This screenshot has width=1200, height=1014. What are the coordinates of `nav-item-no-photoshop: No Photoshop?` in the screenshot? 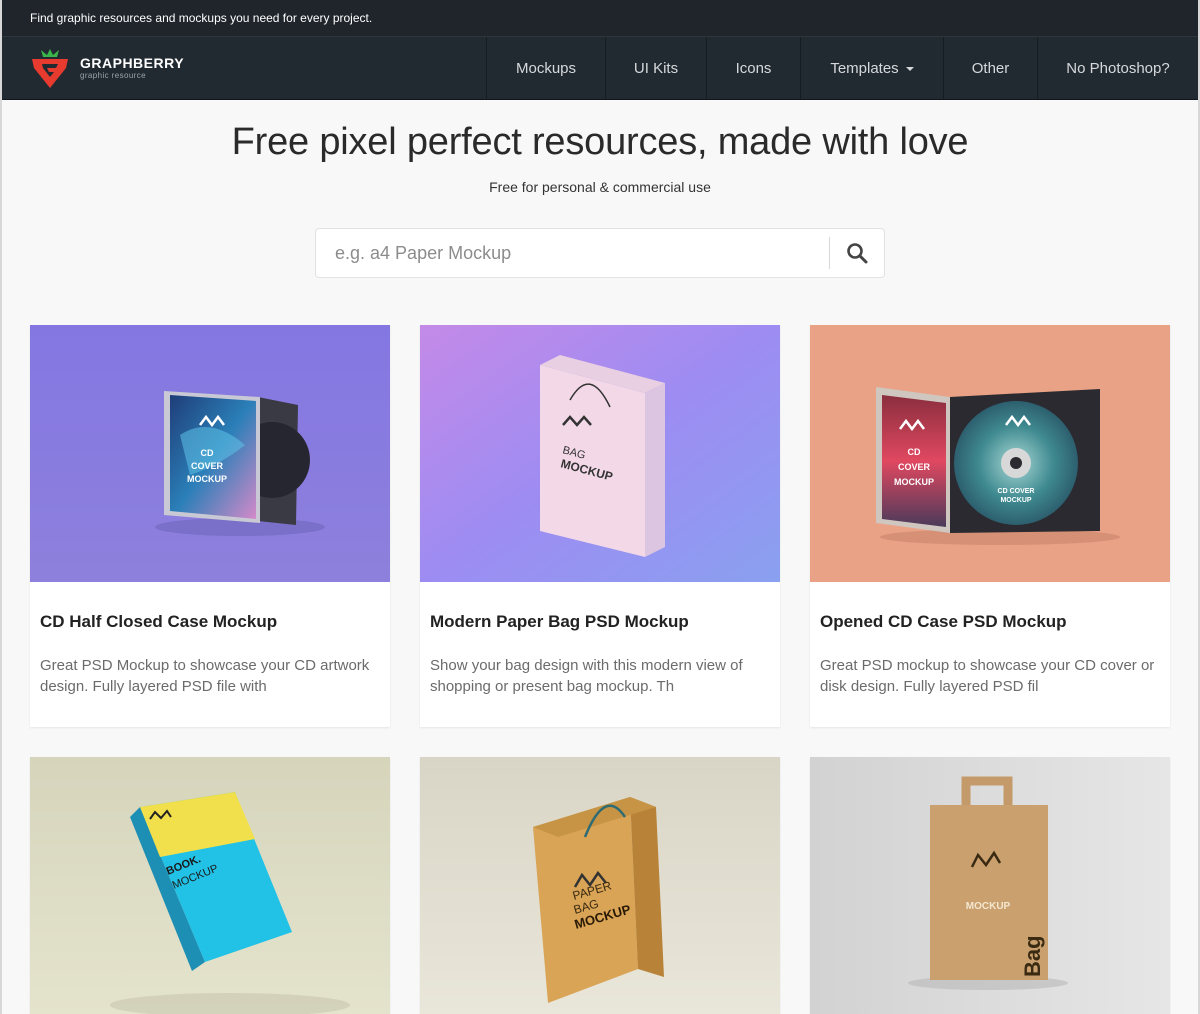 It's located at (1117, 68).